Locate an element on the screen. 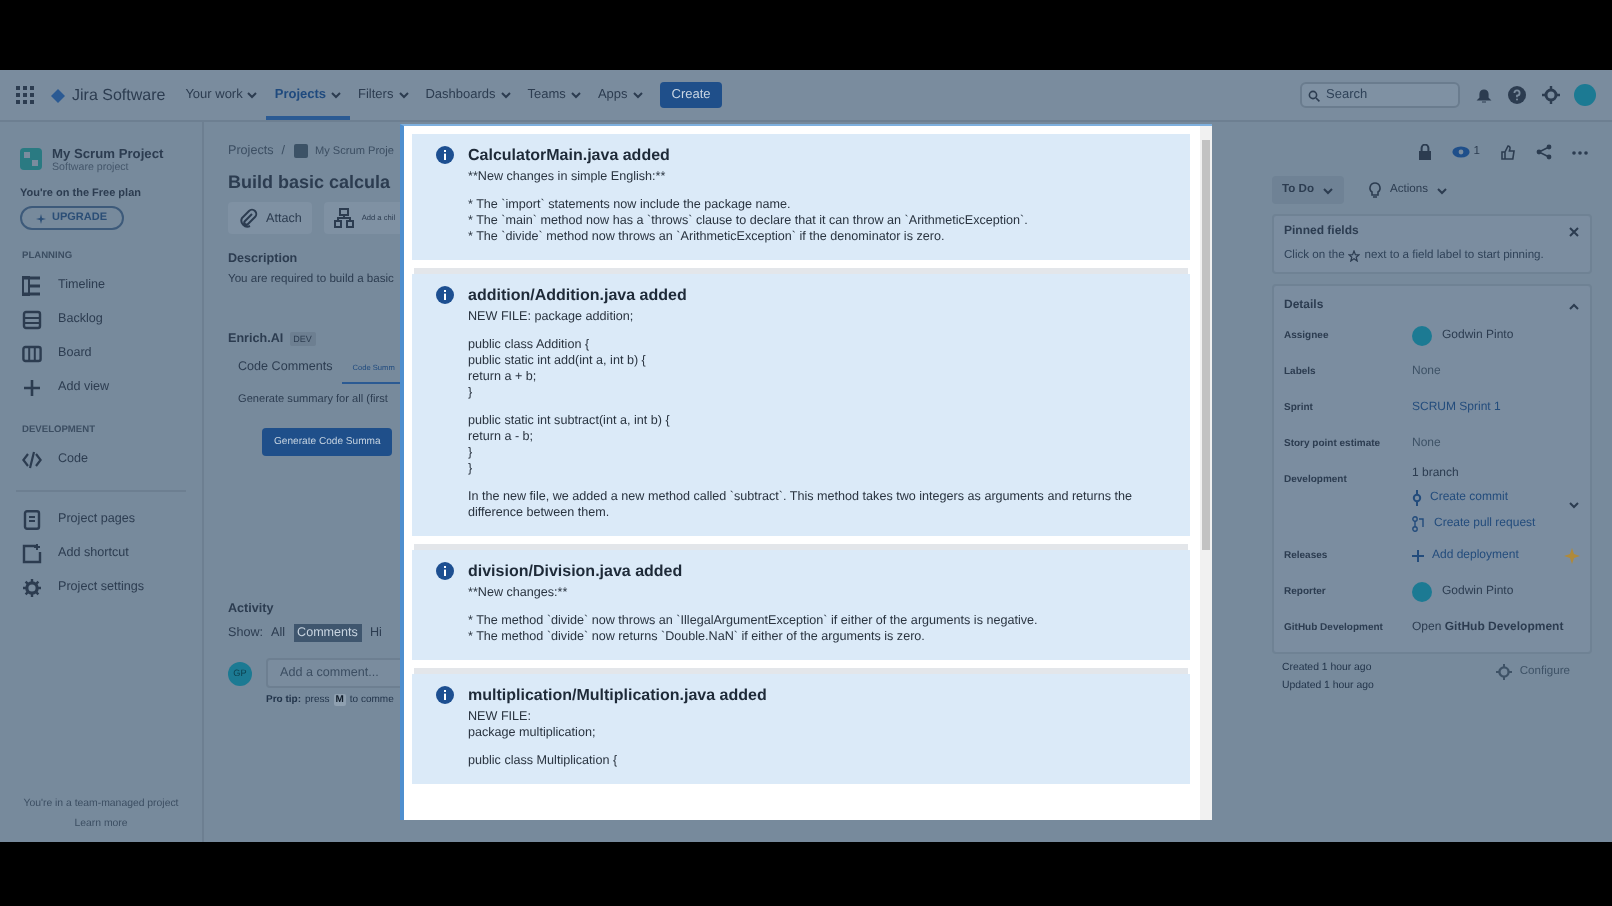 This screenshot has width=1612, height=906. eye-icon is located at coordinates (1460, 152).